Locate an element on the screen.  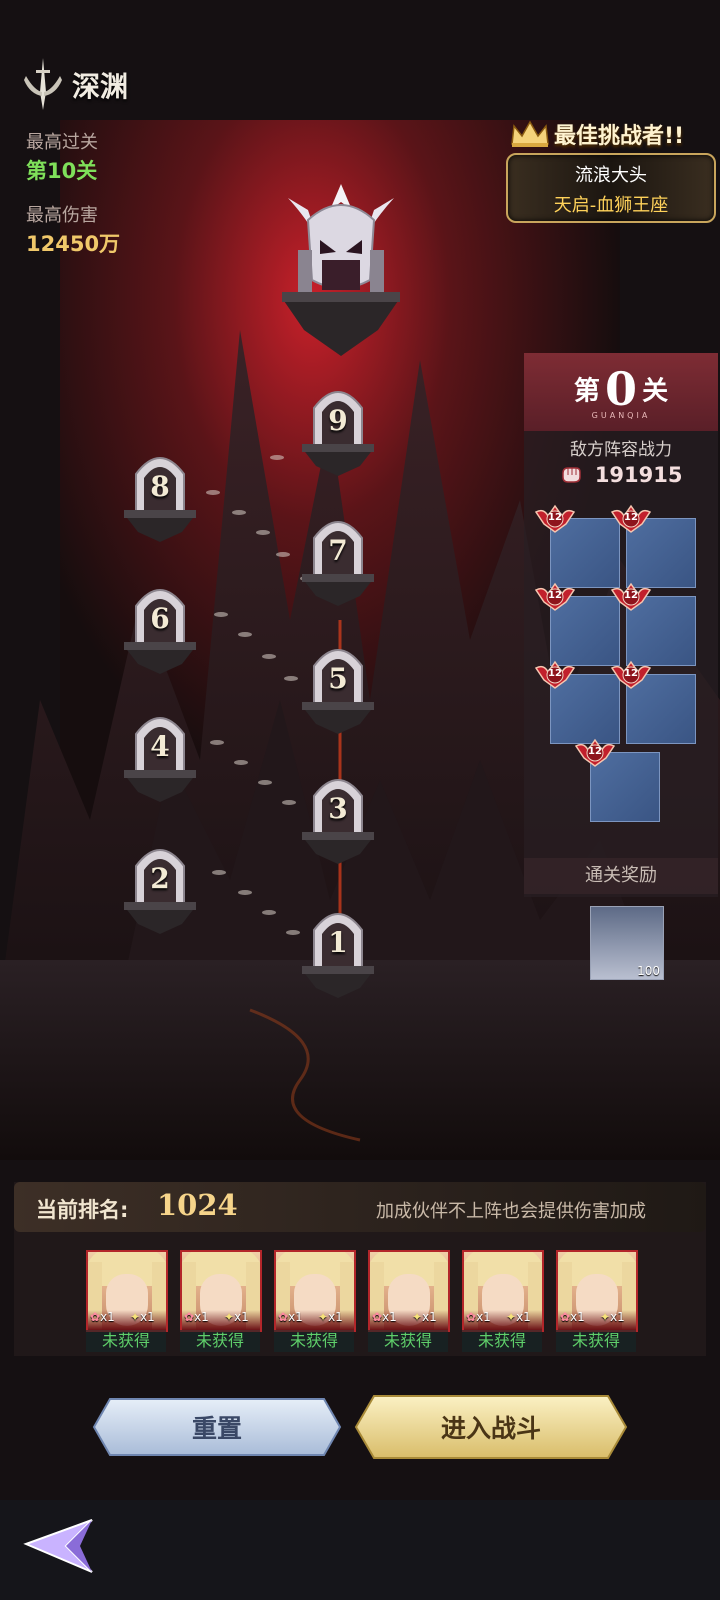
stage-number: 8 is located at coordinates (160, 486).